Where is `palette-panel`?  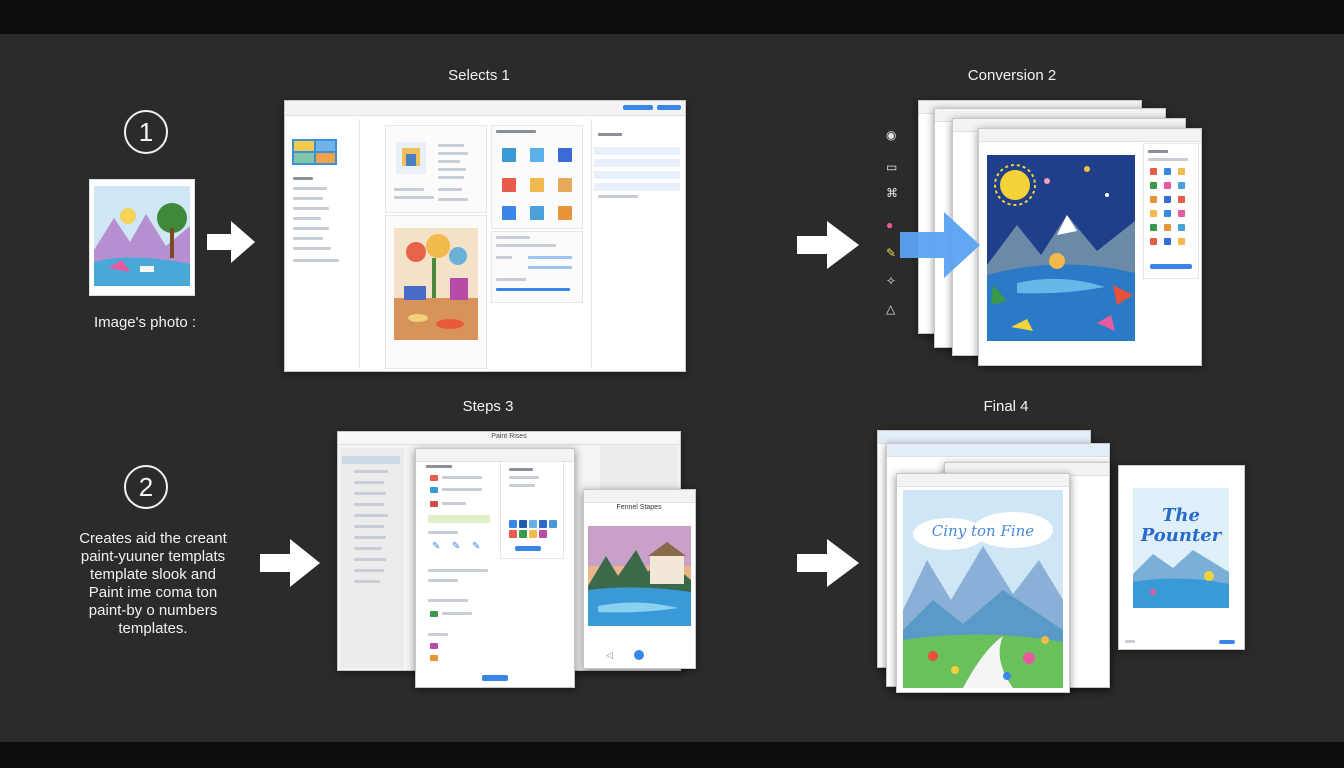
palette-panel is located at coordinates (1171, 211).